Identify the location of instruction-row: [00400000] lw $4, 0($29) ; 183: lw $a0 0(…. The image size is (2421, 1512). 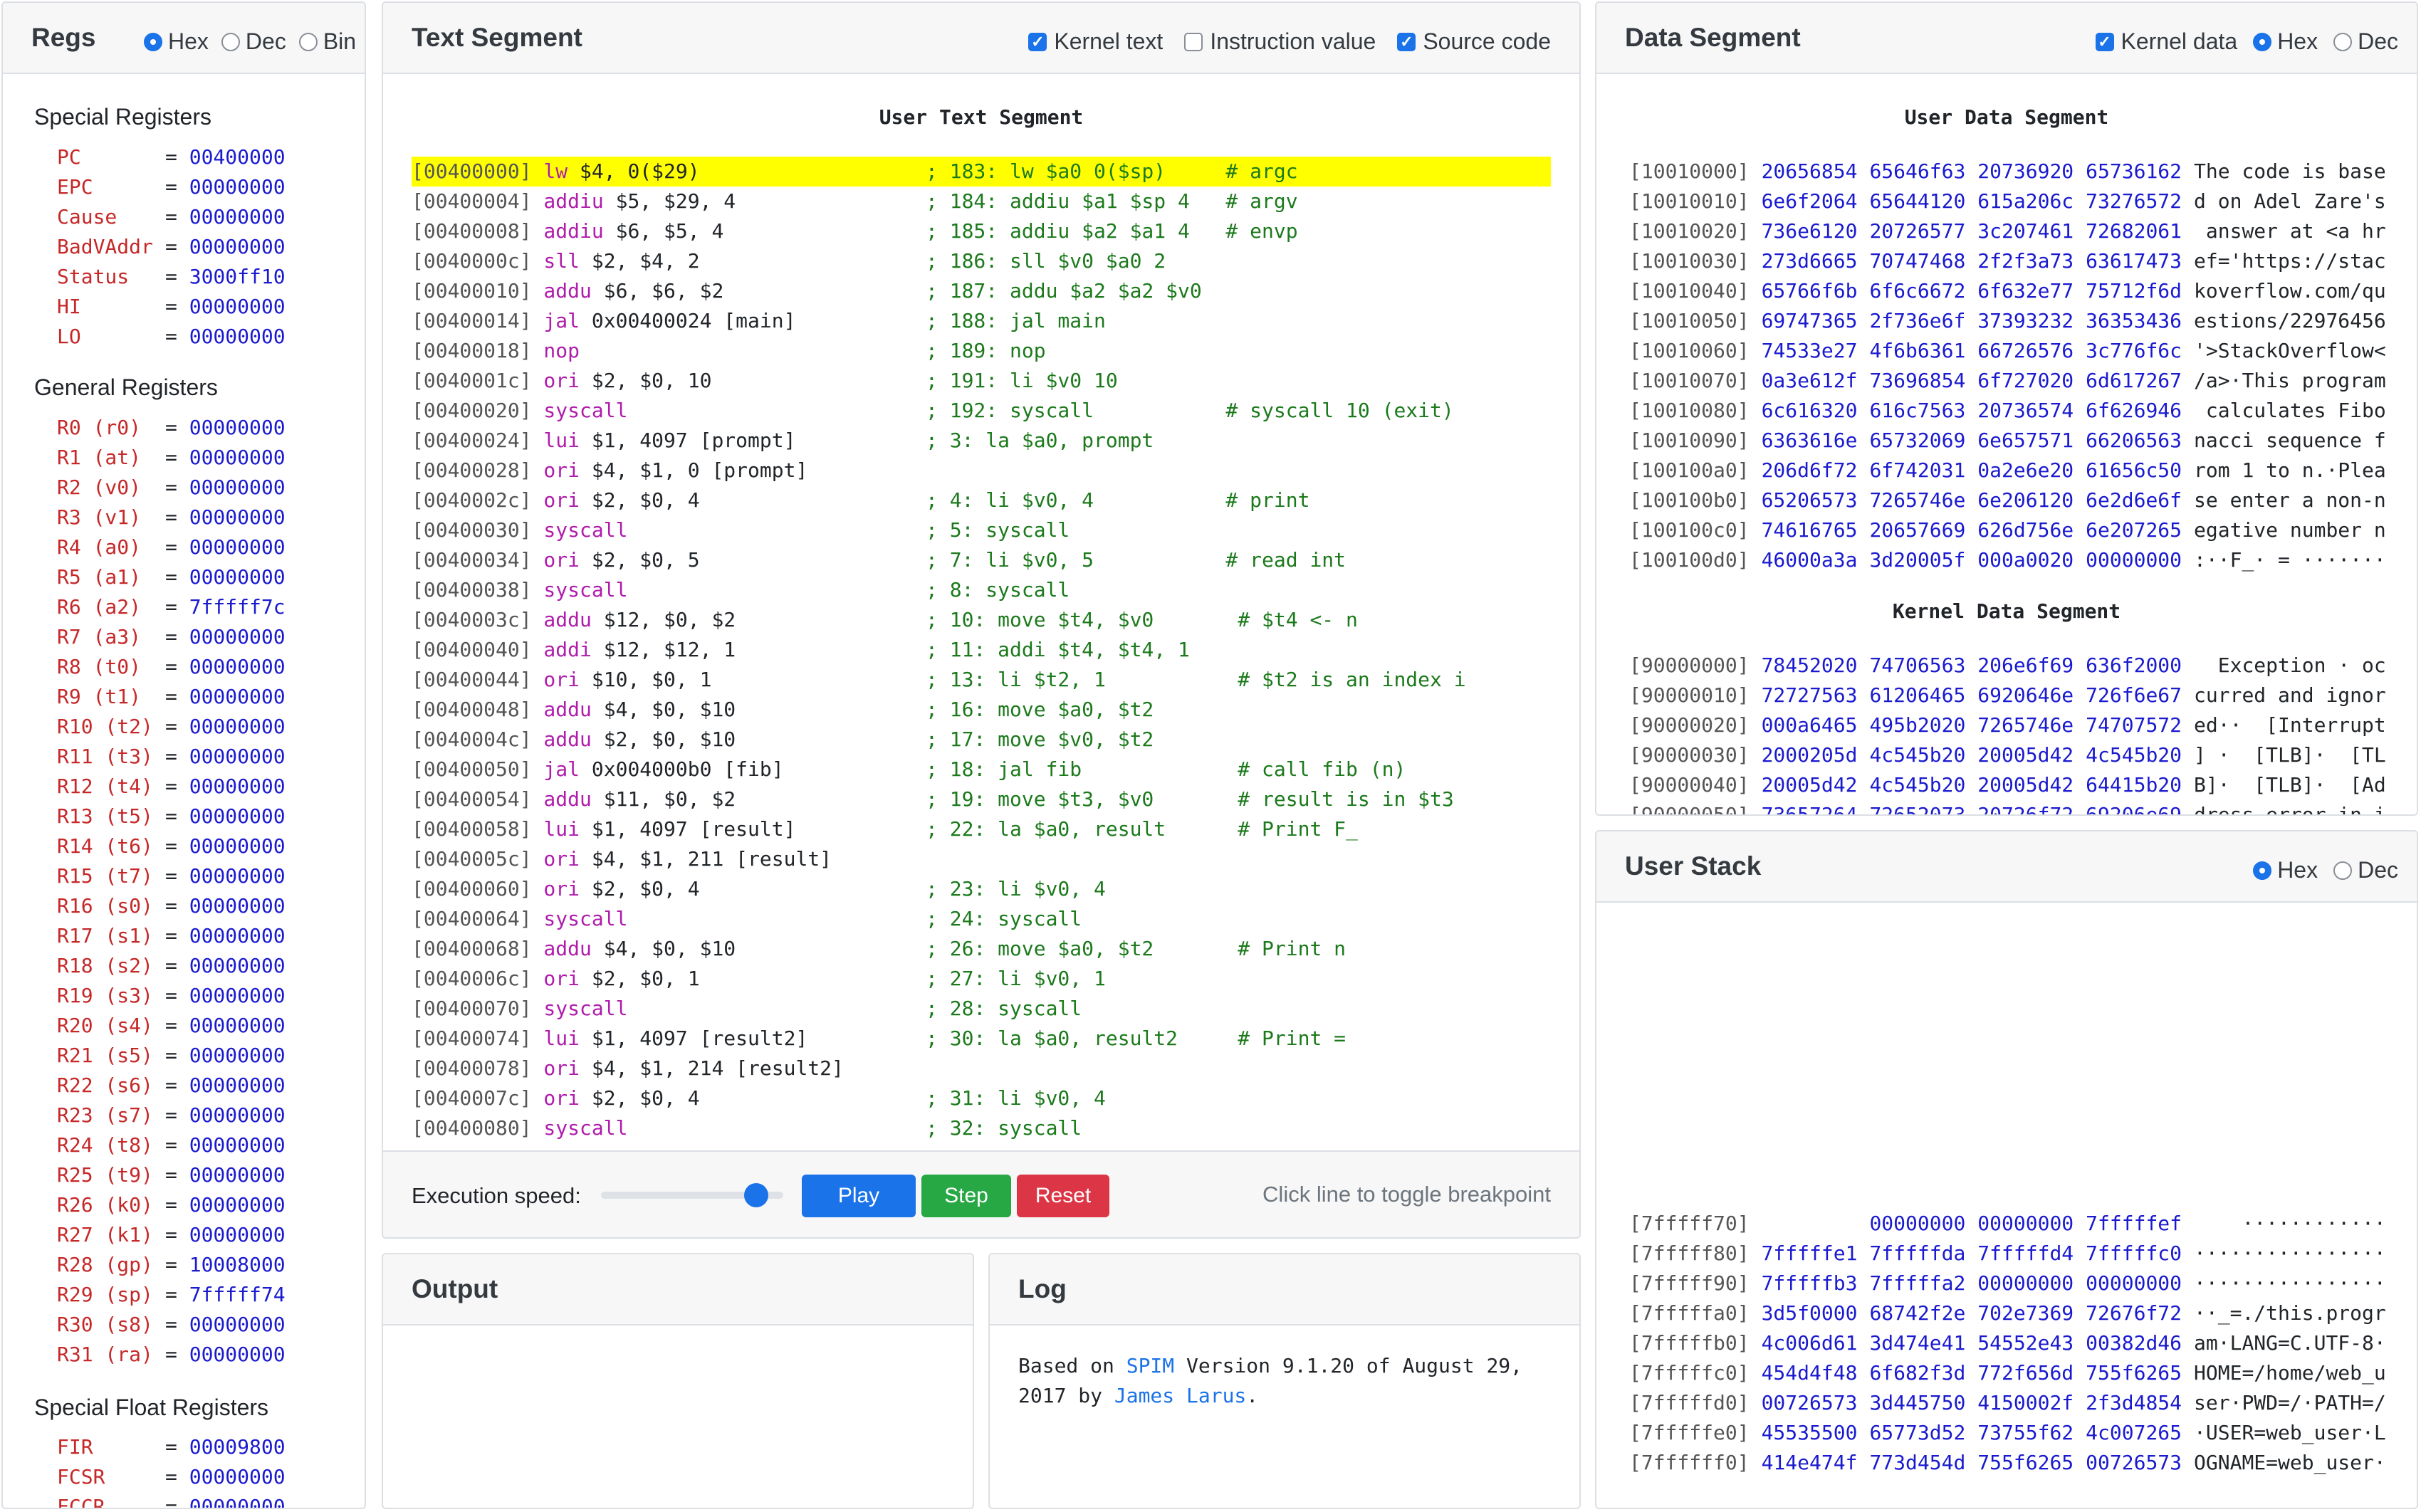
(981, 172).